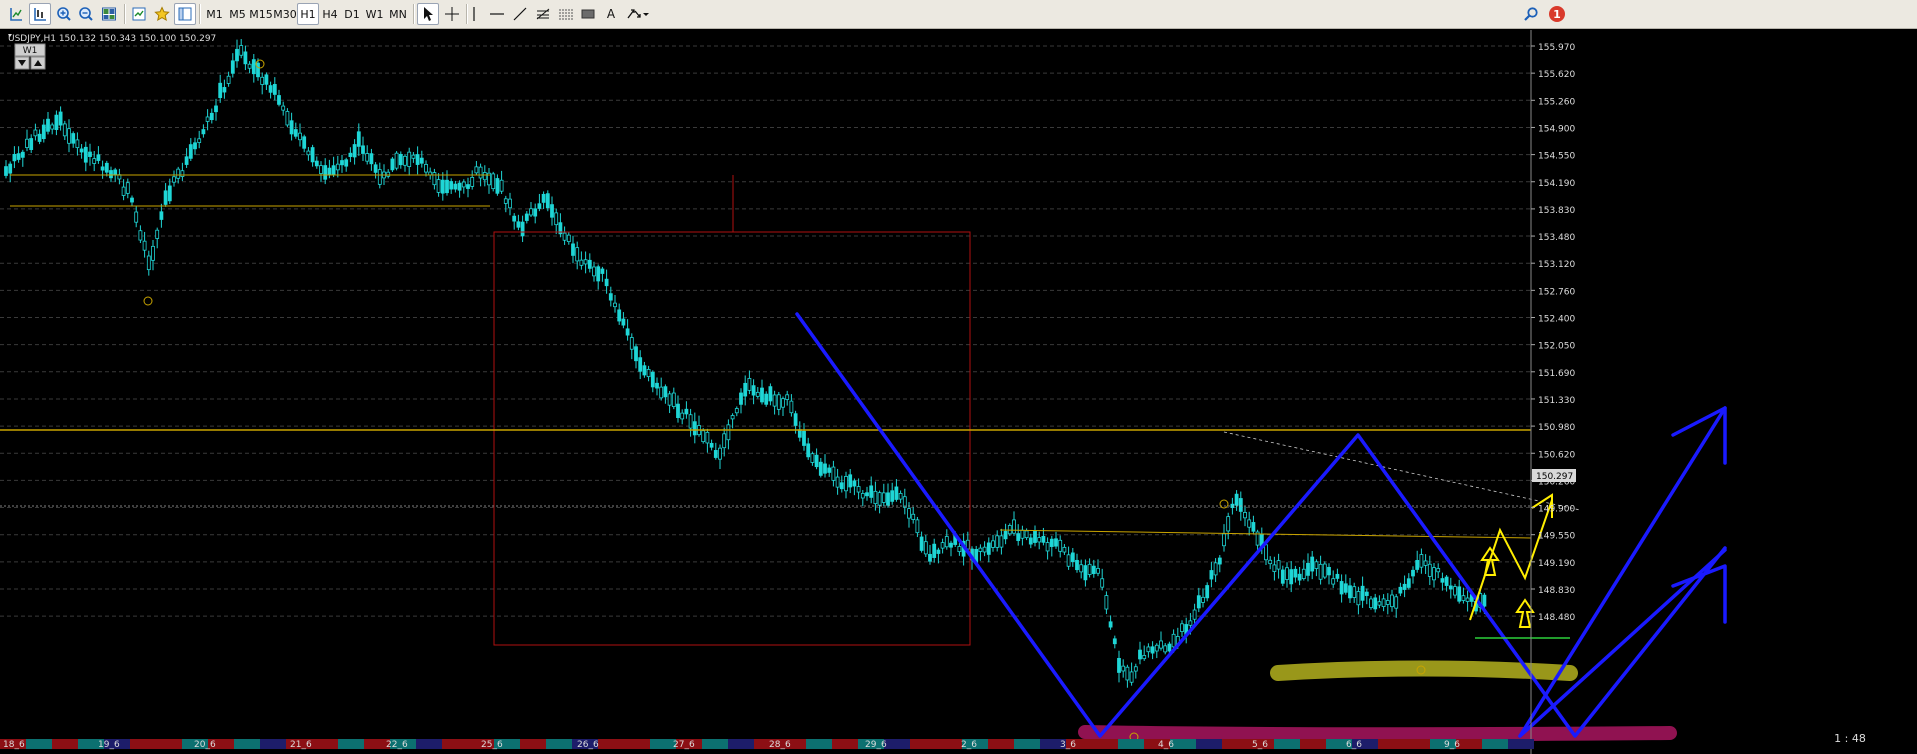  What do you see at coordinates (638, 14) in the screenshot?
I see `arrow-tools-icon` at bounding box center [638, 14].